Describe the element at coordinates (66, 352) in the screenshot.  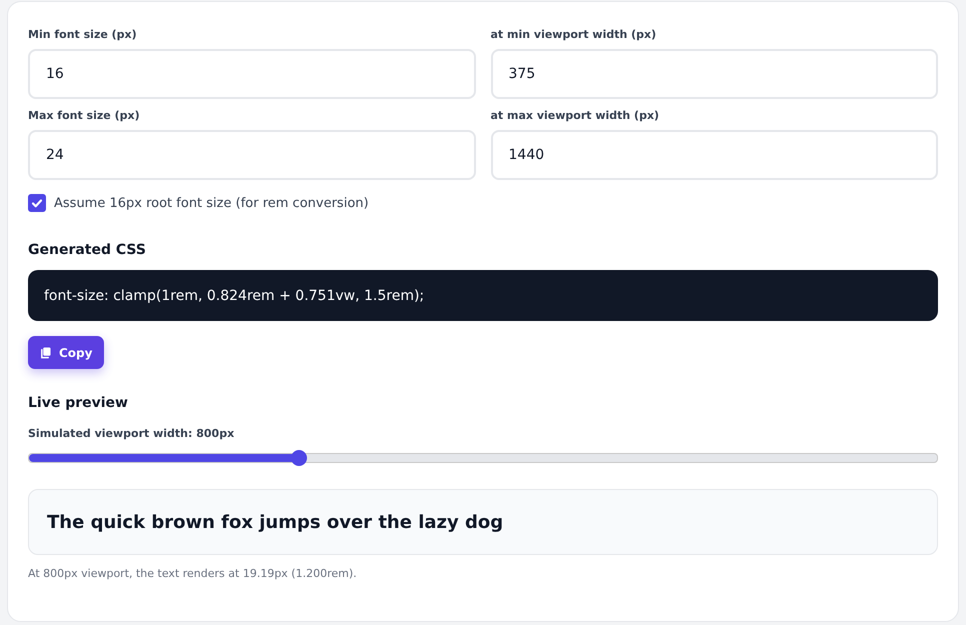
I see `copy-button: Copy` at that location.